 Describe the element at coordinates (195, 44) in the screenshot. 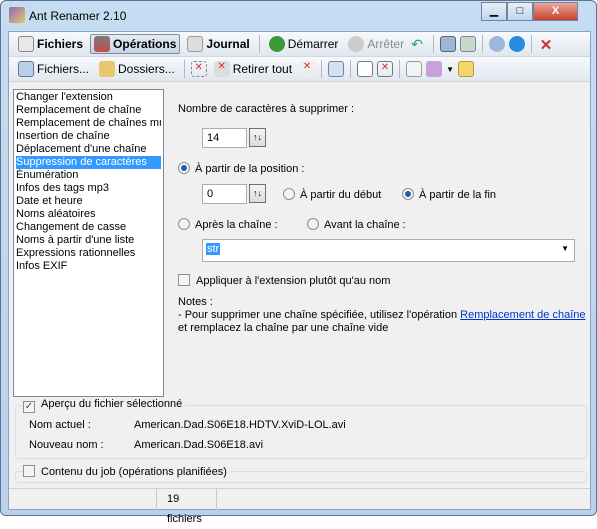

I see `log-icon` at that location.